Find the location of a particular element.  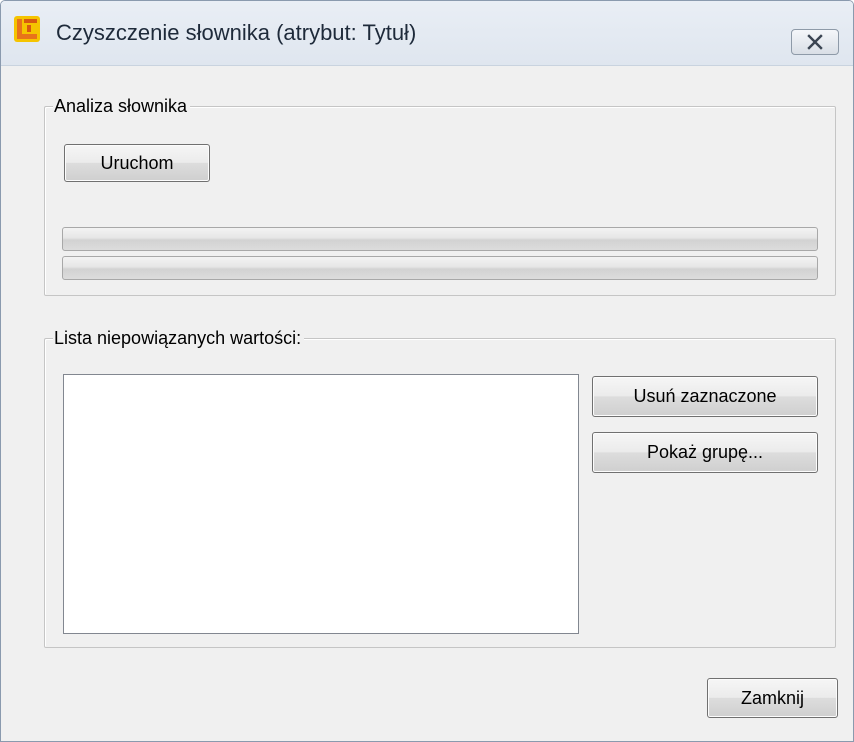

close-button: Zamknij is located at coordinates (772, 698).